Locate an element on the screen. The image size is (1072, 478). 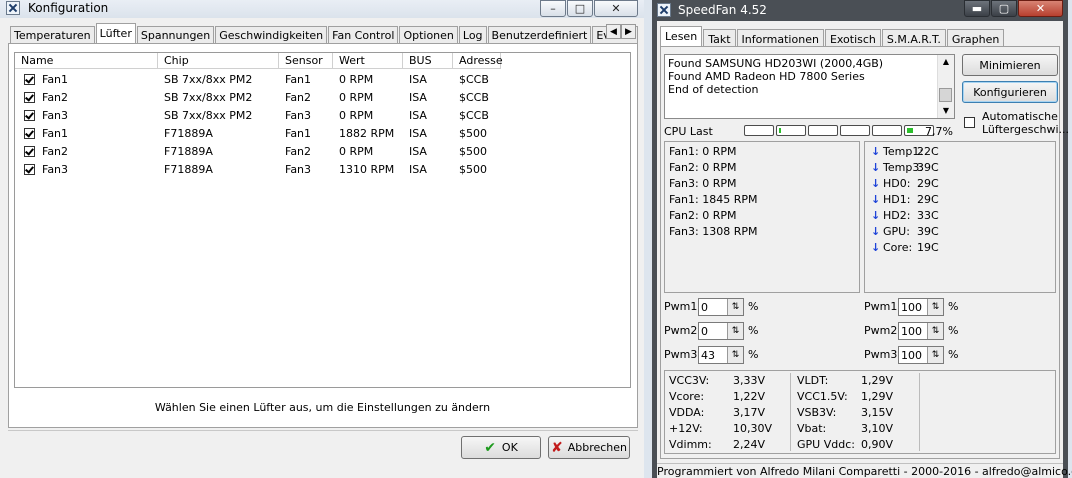
column-header-name: Name is located at coordinates (86, 61).